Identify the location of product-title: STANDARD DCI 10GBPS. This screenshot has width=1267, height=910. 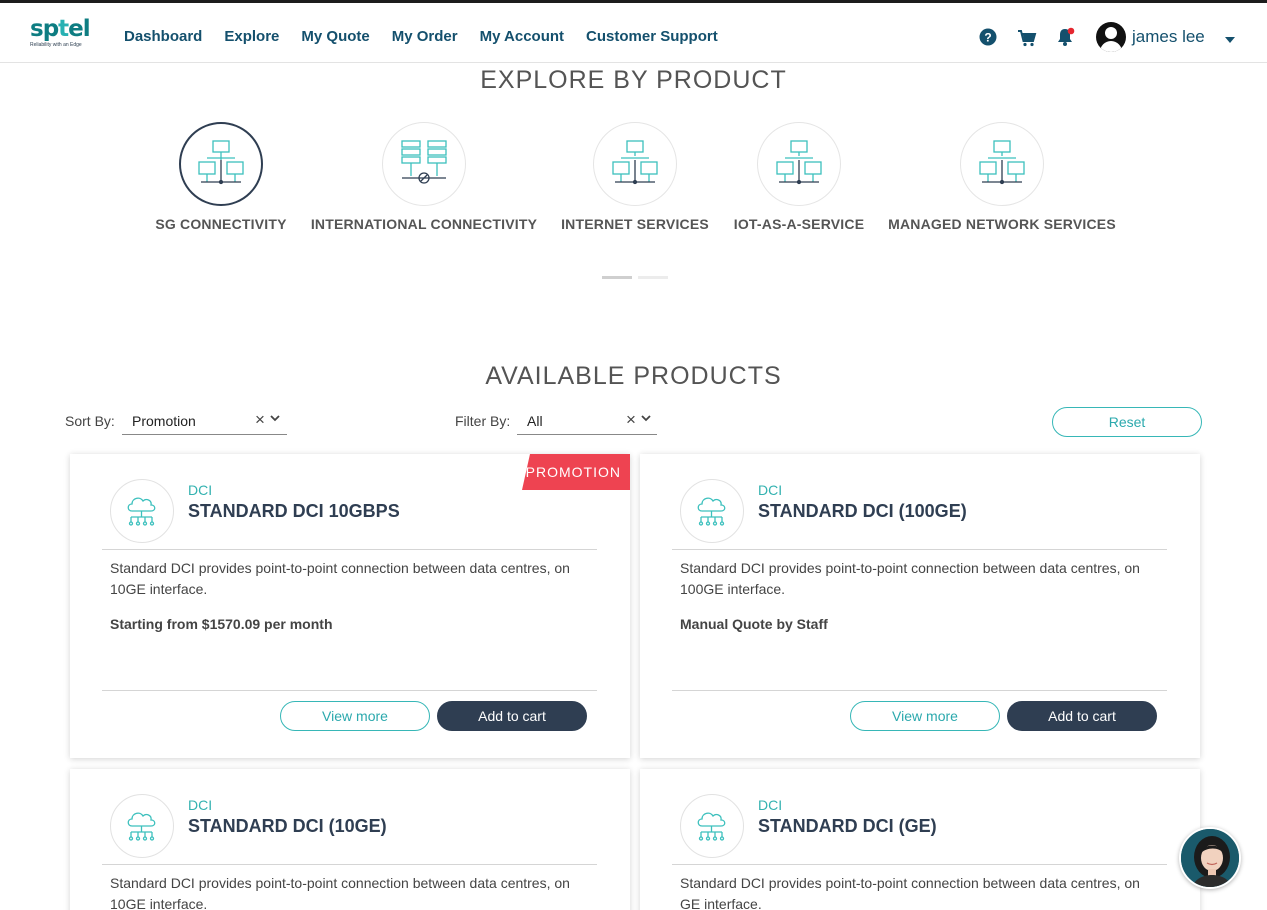
(294, 511).